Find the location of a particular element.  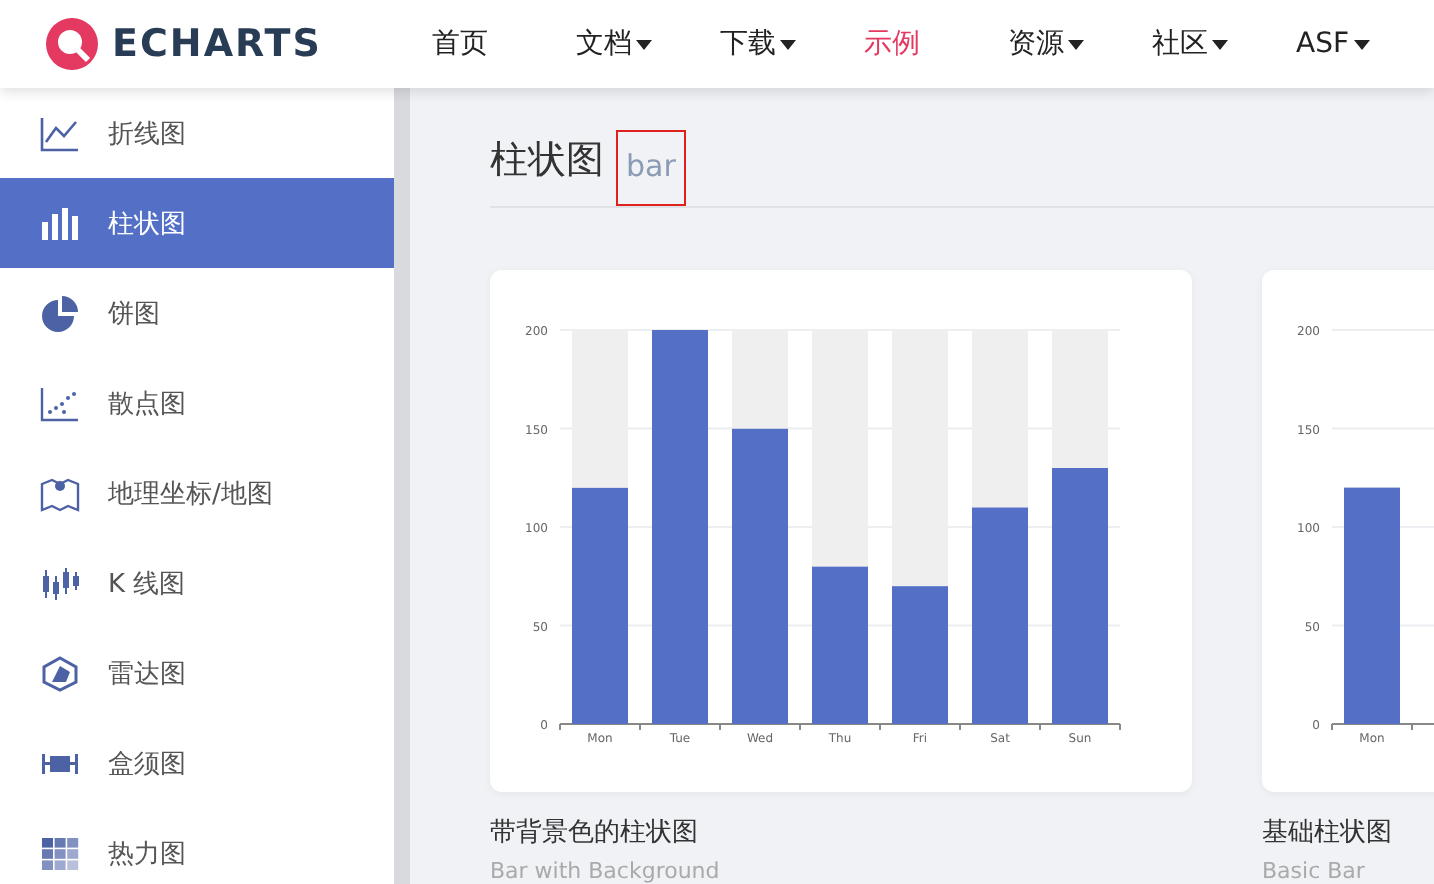

nav-link: 文档 is located at coordinates (620, 44).